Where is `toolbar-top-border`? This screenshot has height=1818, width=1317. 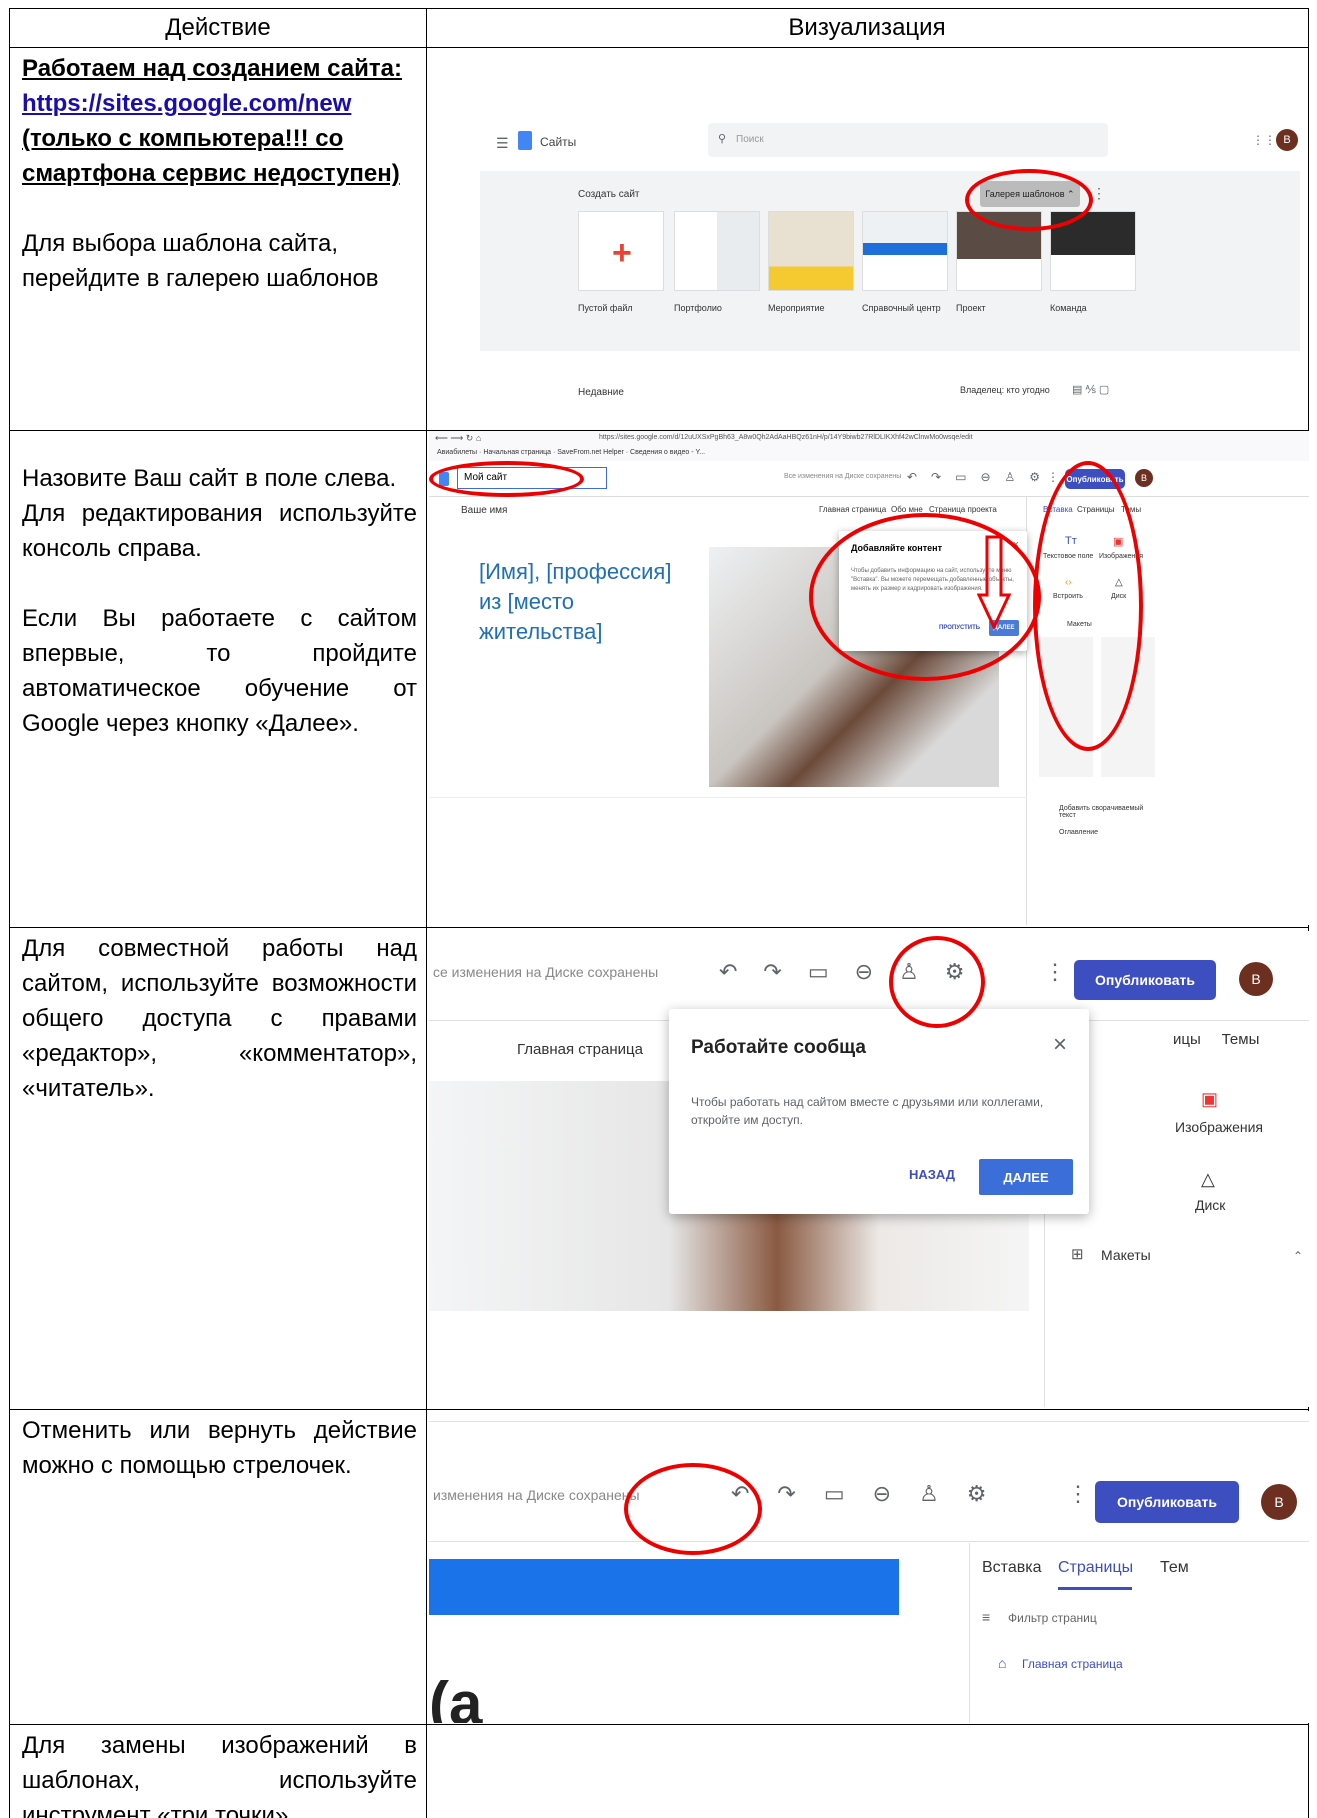 toolbar-top-border is located at coordinates (869, 1421).